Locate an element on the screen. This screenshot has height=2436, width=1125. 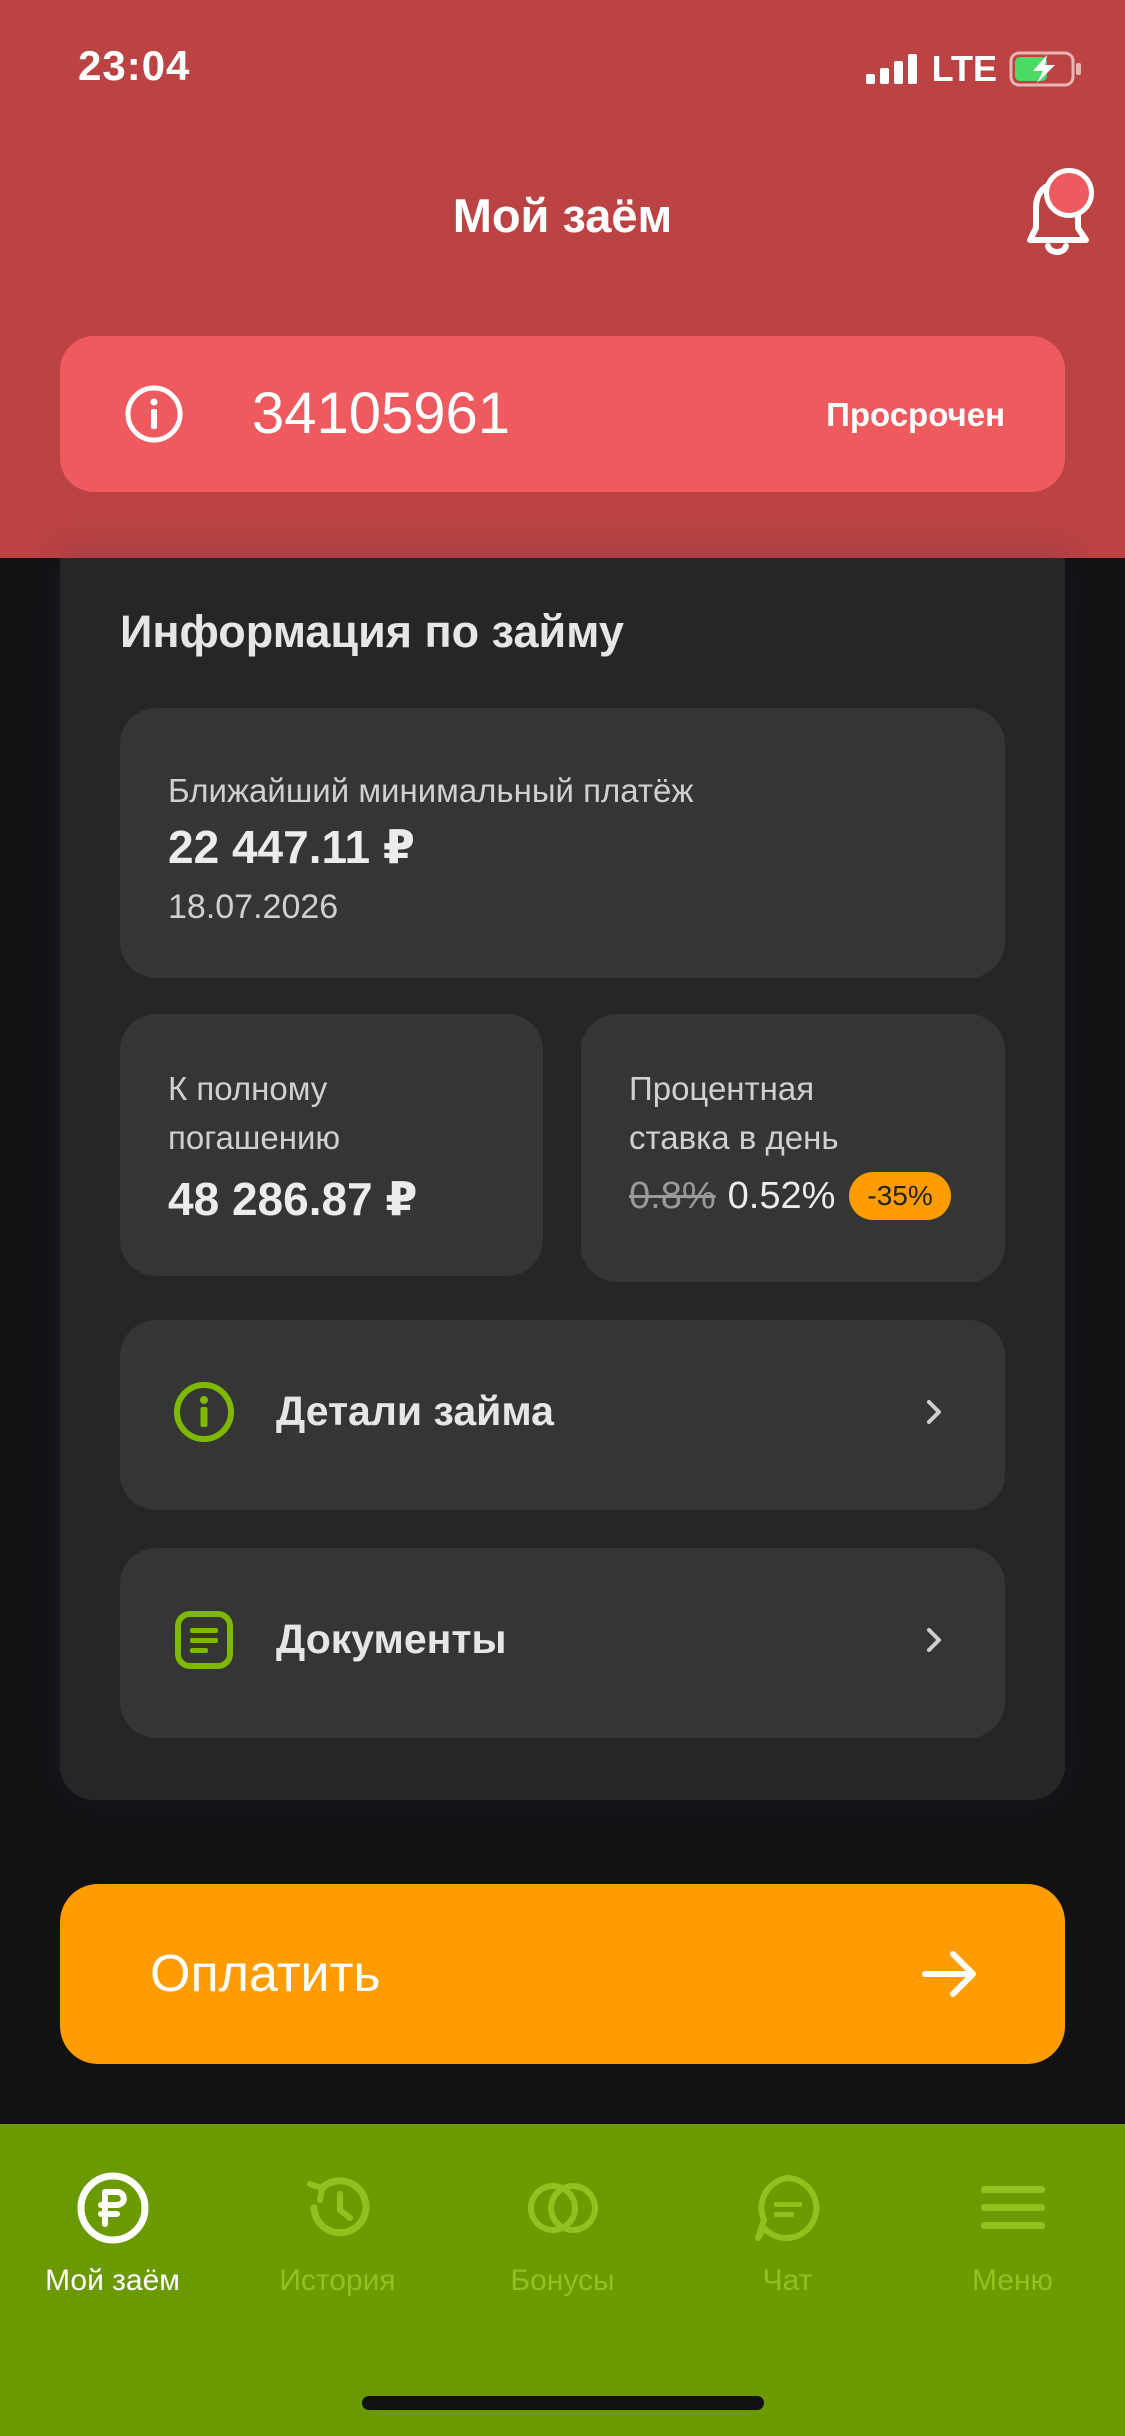
pay-button-label: Оплатить is located at coordinates (265, 1974).